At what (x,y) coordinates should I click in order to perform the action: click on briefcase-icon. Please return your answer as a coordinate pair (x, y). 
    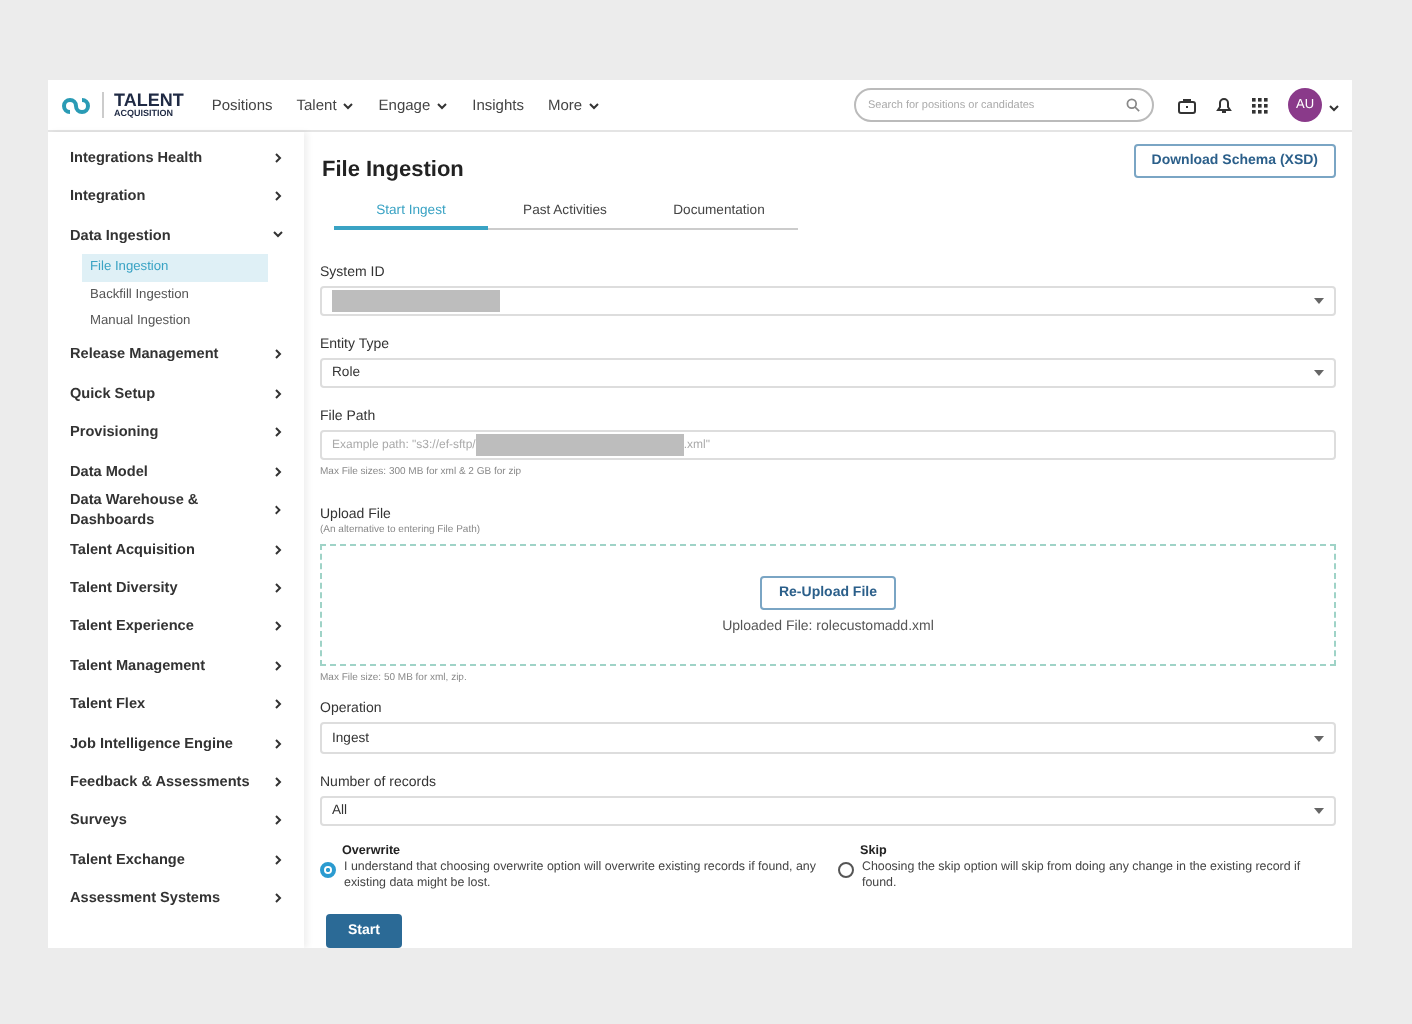
    Looking at the image, I should click on (1187, 105).